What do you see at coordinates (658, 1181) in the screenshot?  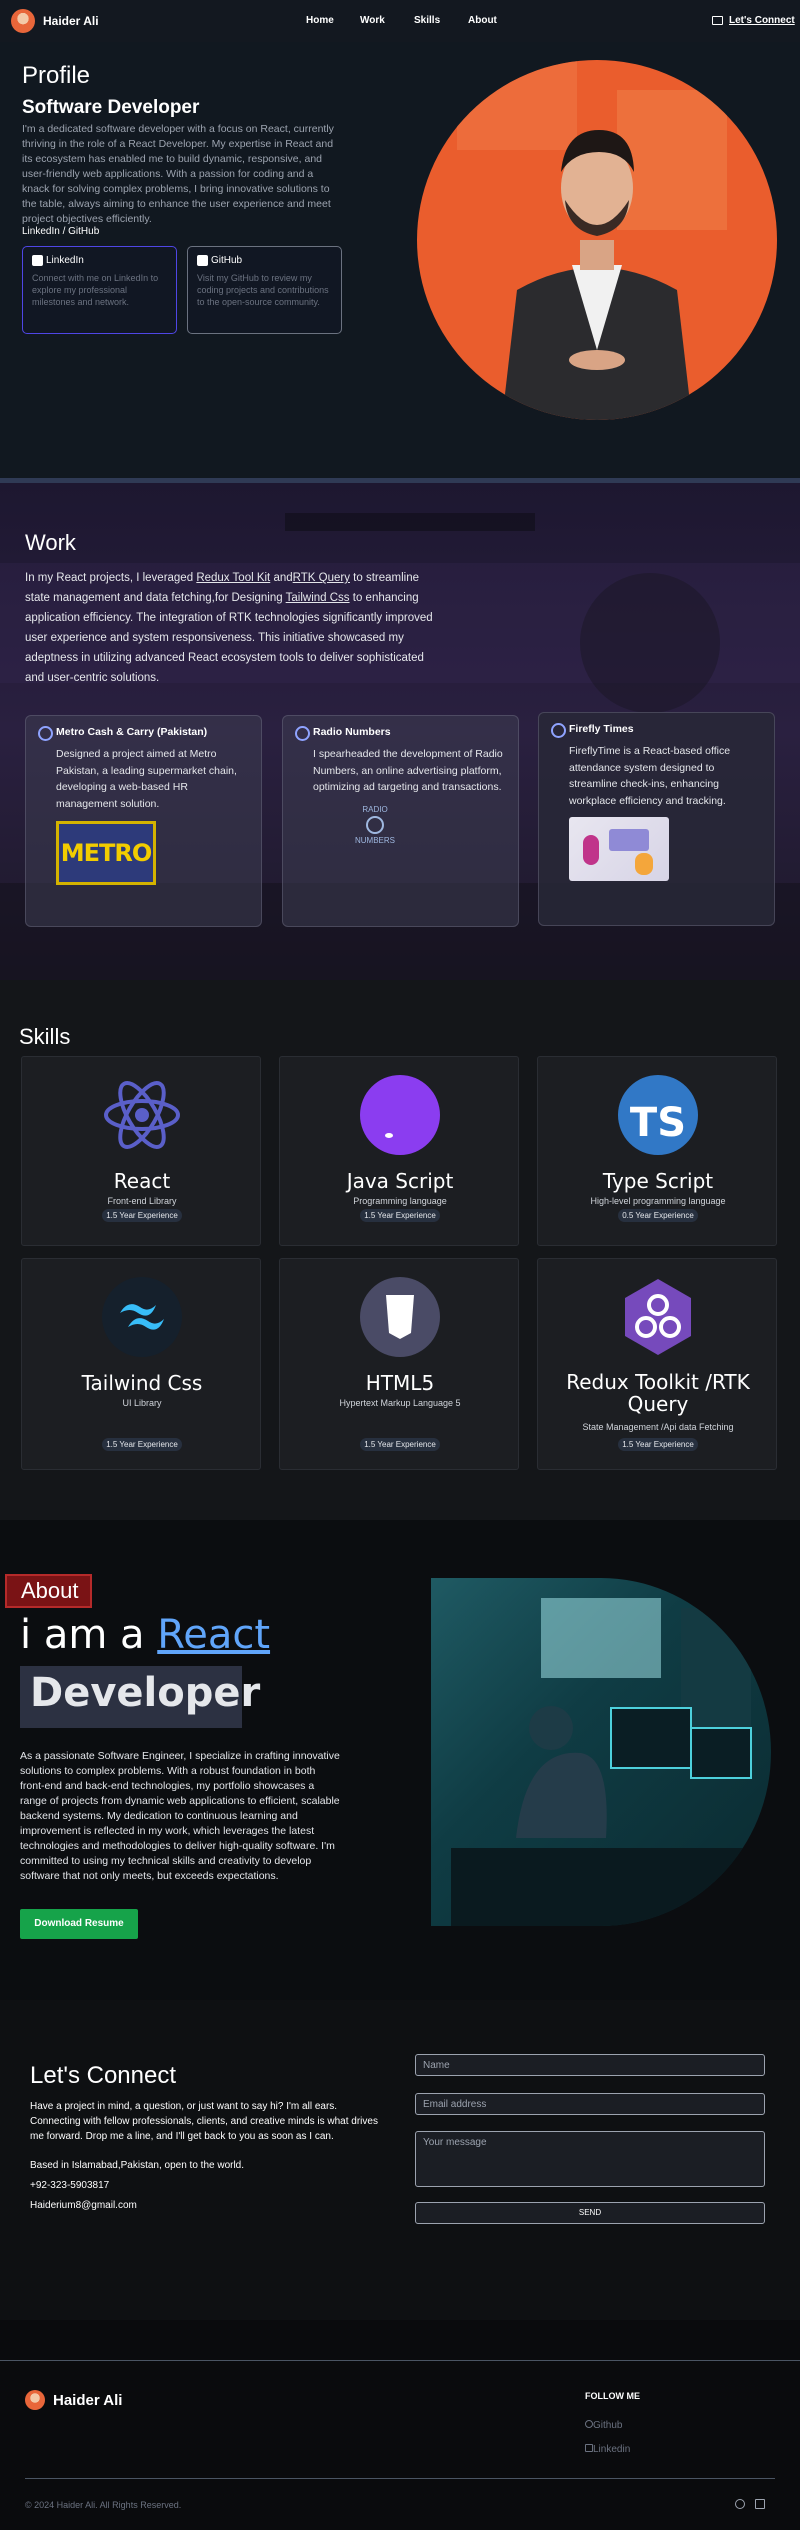 I see `skill-name: Type Script` at bounding box center [658, 1181].